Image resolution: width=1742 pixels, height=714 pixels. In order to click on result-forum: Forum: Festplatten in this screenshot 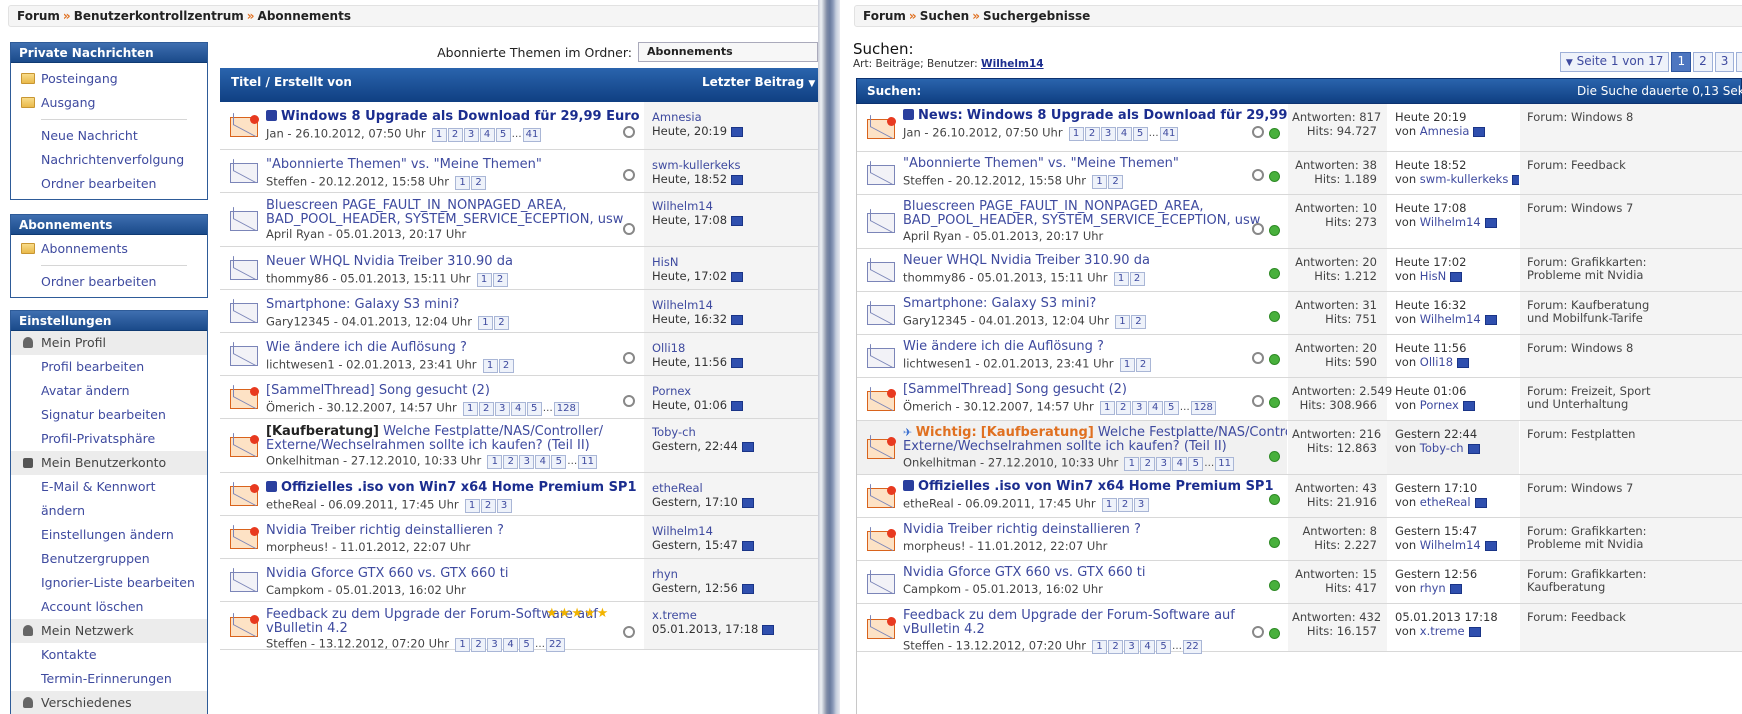, I will do `click(1581, 434)`.